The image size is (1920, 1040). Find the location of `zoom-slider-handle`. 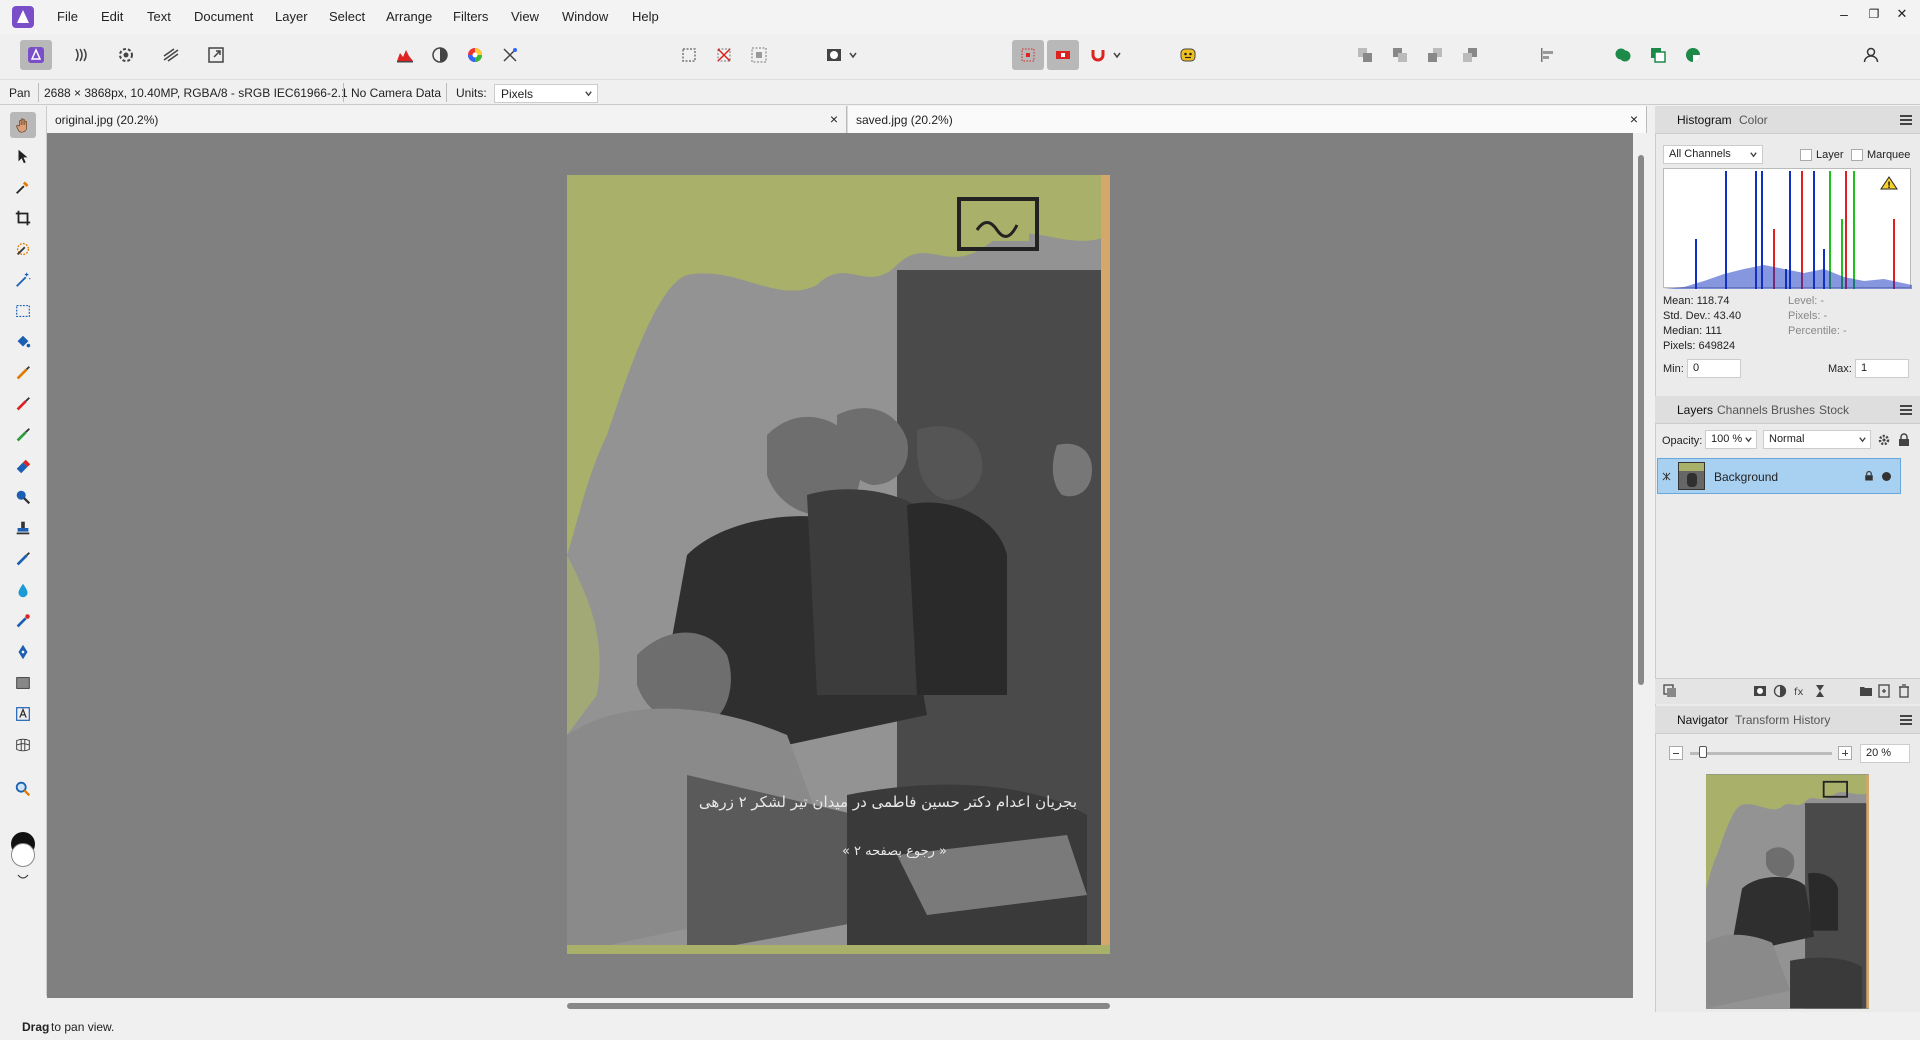

zoom-slider-handle is located at coordinates (1703, 752).